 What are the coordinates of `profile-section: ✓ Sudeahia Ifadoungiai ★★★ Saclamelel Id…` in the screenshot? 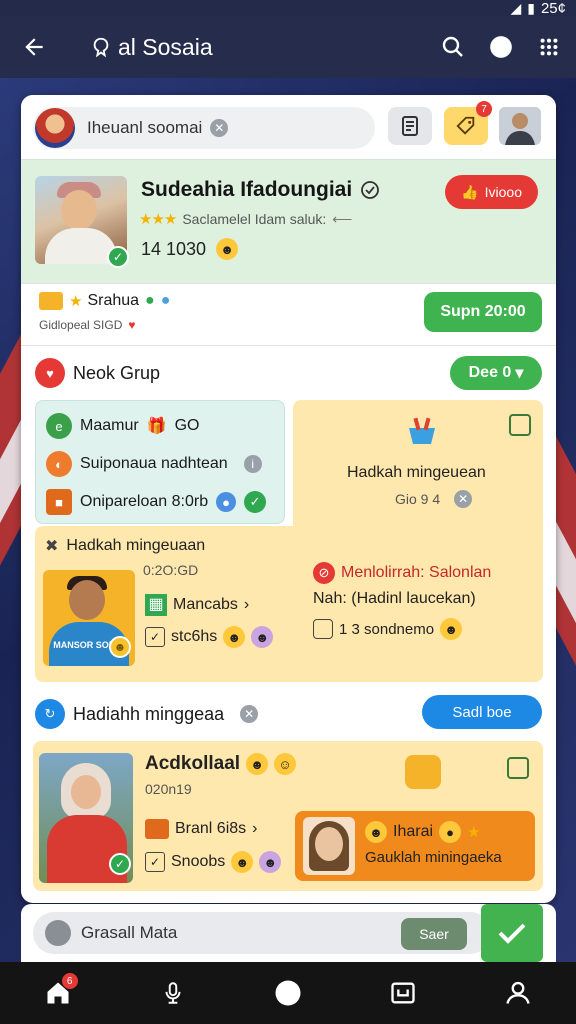 It's located at (288, 221).